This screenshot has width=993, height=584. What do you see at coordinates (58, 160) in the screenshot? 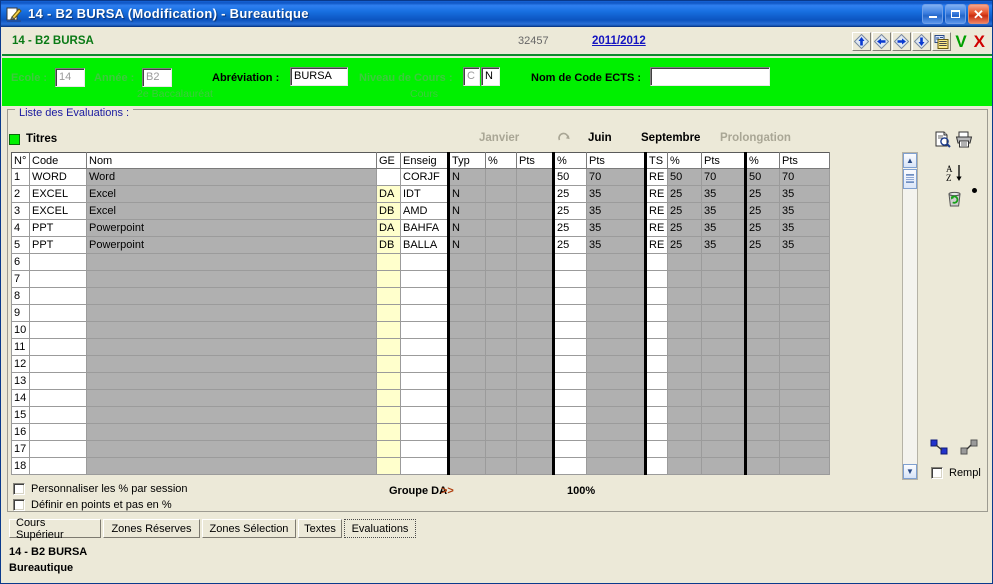
I see `col-header-code: Code` at bounding box center [58, 160].